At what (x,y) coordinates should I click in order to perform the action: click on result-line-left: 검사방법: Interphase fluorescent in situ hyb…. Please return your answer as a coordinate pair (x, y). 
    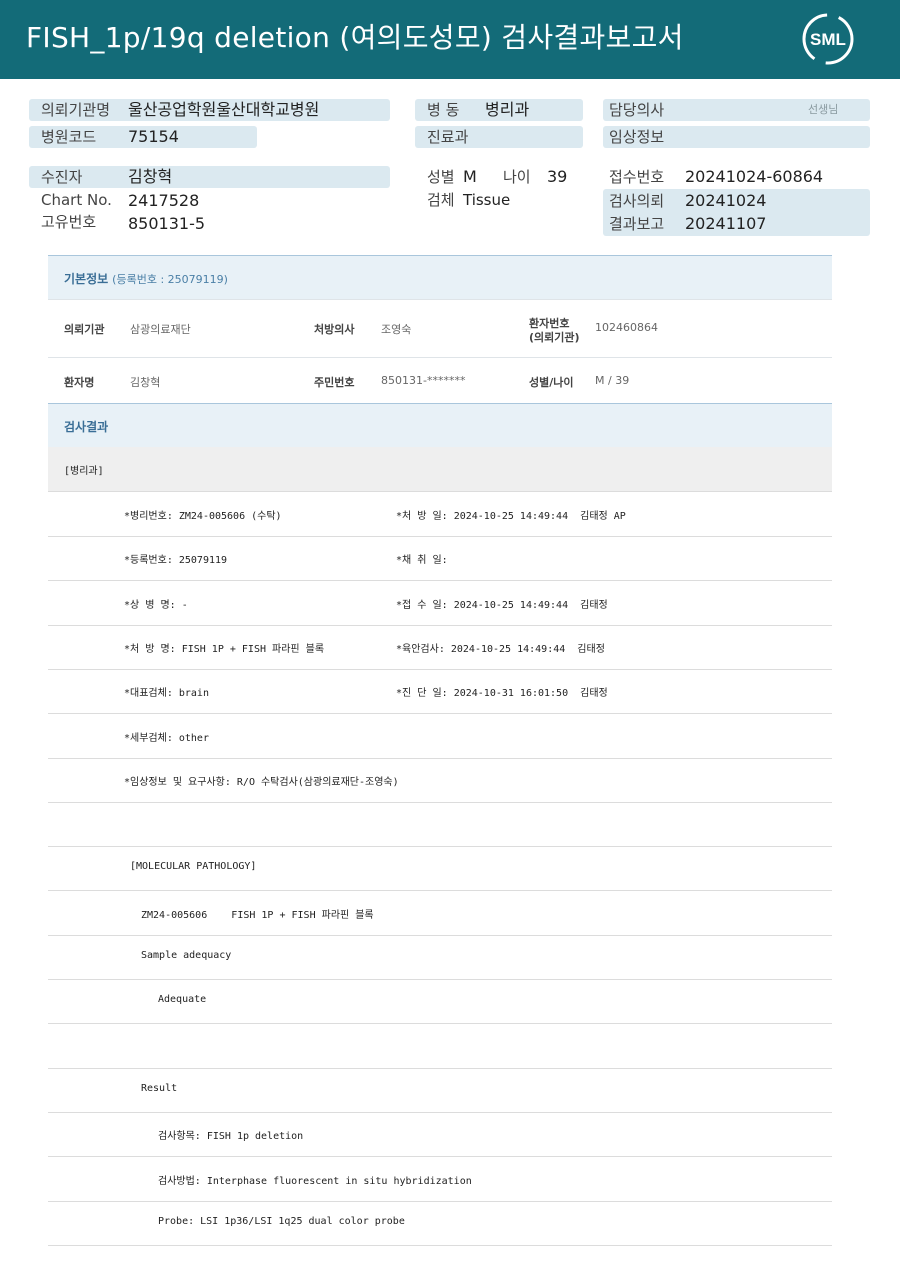
    Looking at the image, I should click on (315, 1181).